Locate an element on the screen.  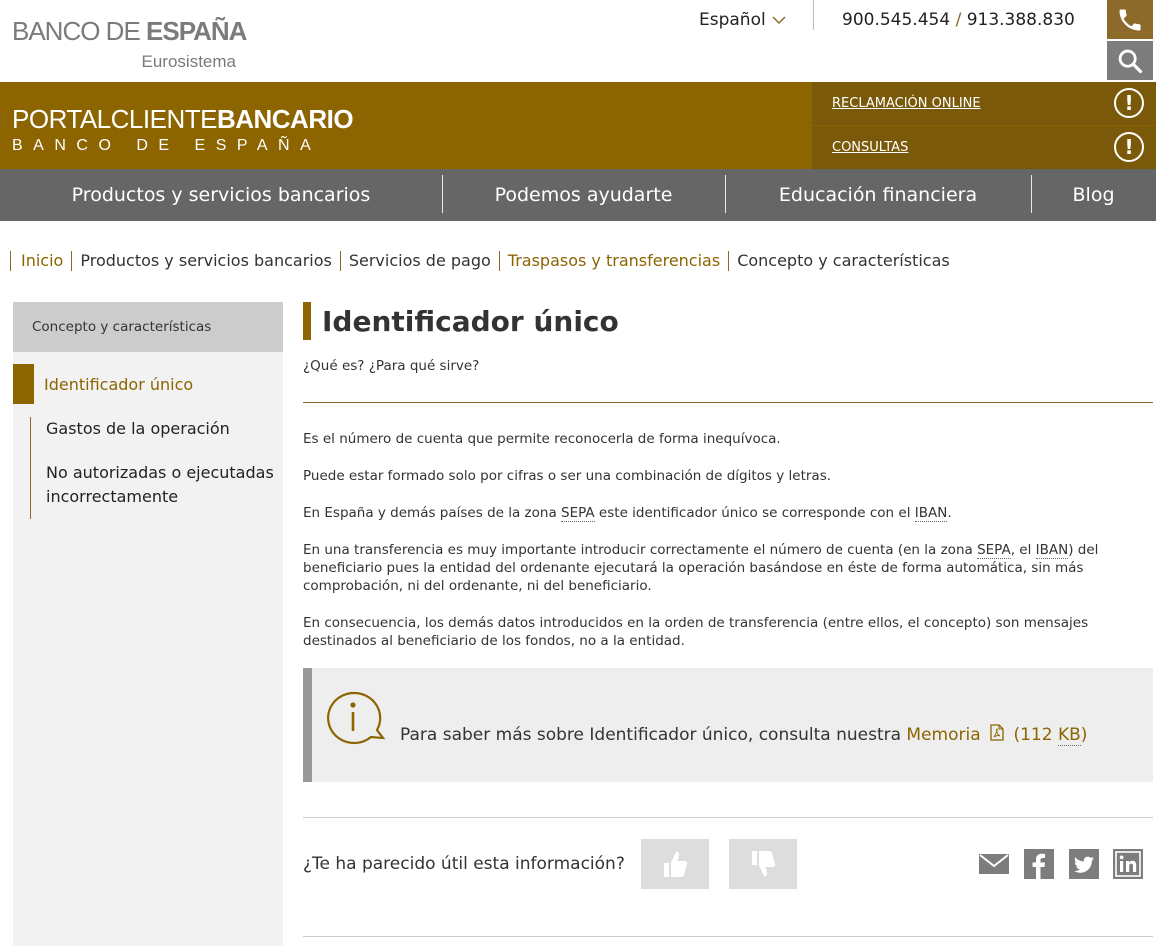
portal-cliente-bancario-logo: PORTALCLIENTEBANCARIO BANCO DE ESPAÑA is located at coordinates (183, 129).